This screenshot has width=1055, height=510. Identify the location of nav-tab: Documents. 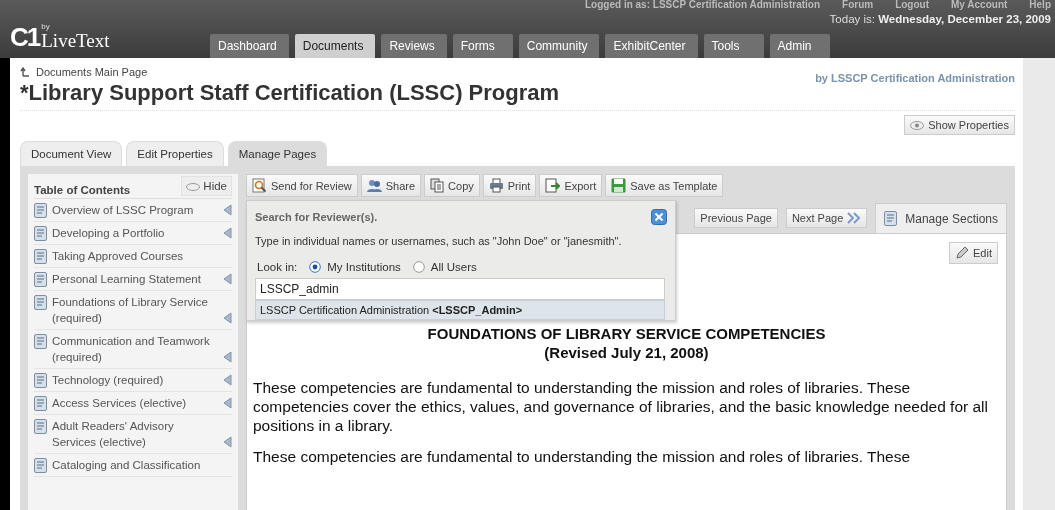
(335, 46).